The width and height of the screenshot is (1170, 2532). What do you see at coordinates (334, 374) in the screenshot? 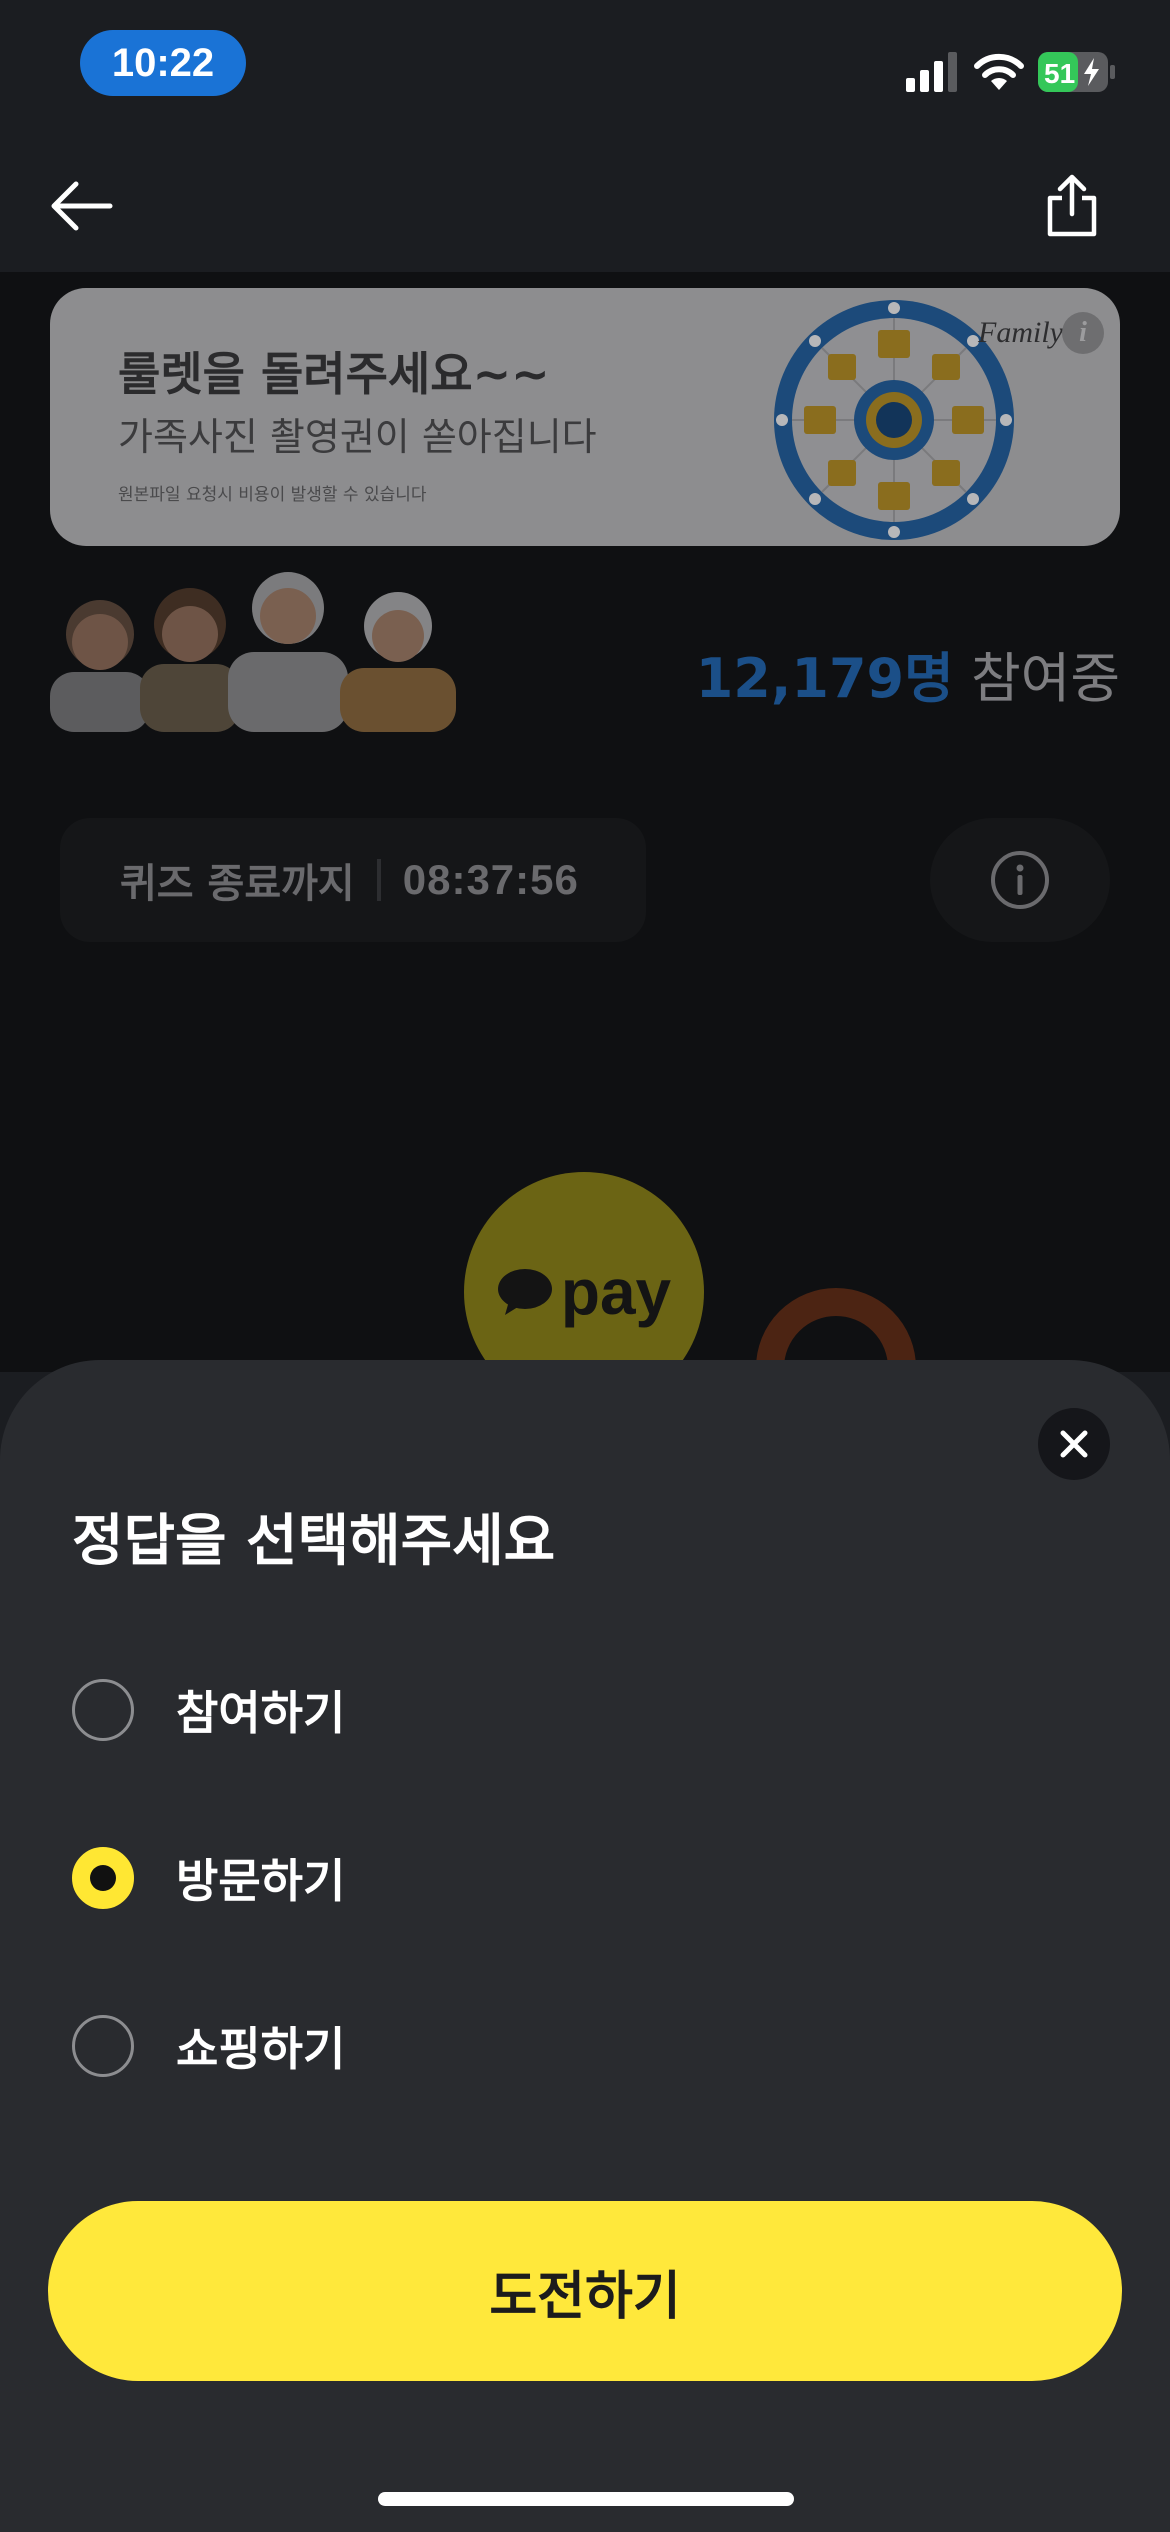
I see `banner-title: 룰렛을 돌려주세요~~` at bounding box center [334, 374].